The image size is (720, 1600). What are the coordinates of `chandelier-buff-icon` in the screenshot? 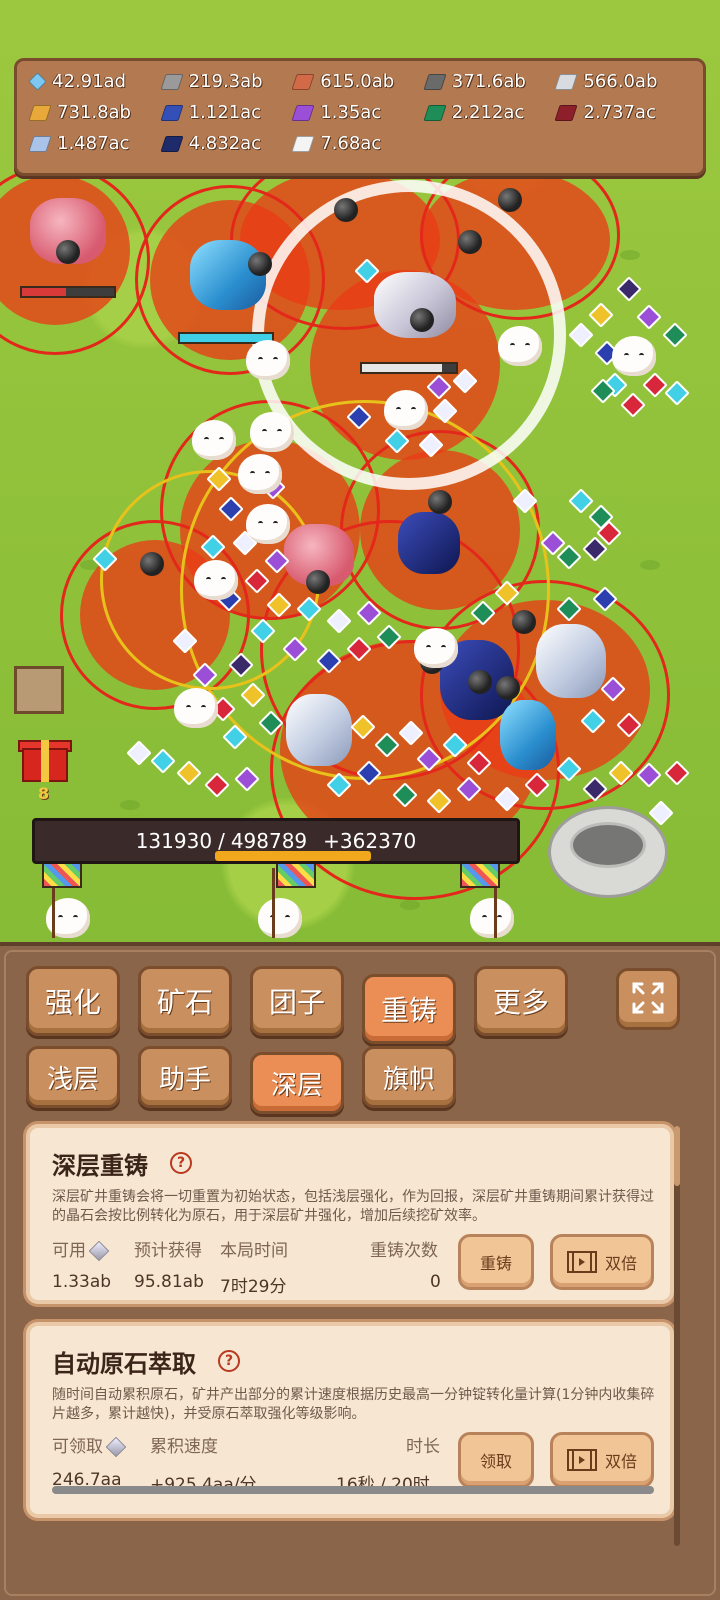 It's located at (39, 690).